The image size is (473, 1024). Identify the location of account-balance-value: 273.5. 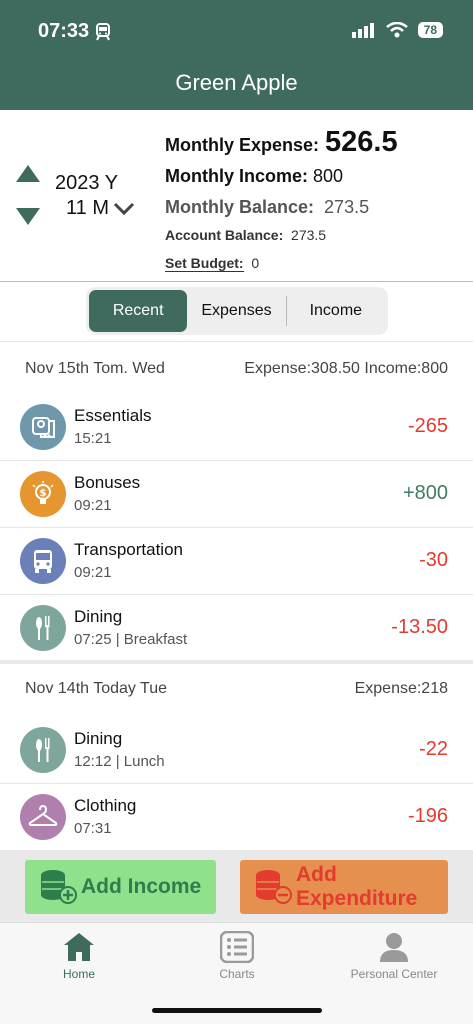
(309, 235).